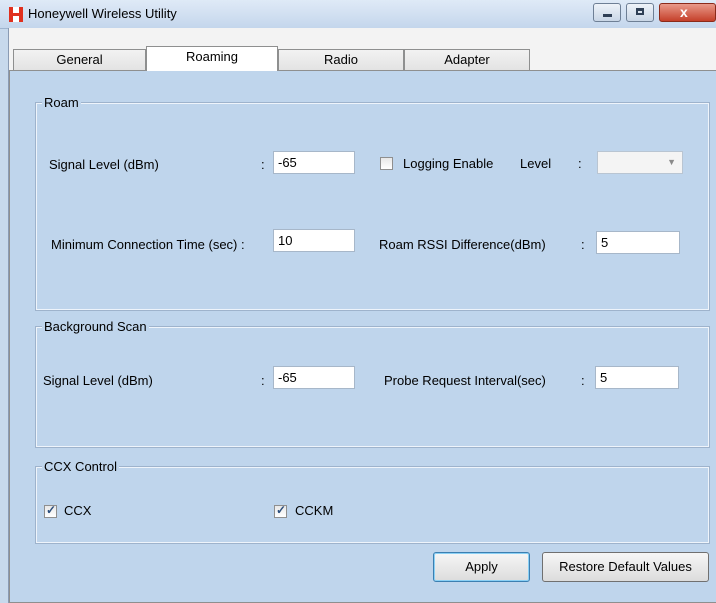 The width and height of the screenshot is (716, 603). What do you see at coordinates (671, 162) in the screenshot?
I see `chevron-down-icon: ▼` at bounding box center [671, 162].